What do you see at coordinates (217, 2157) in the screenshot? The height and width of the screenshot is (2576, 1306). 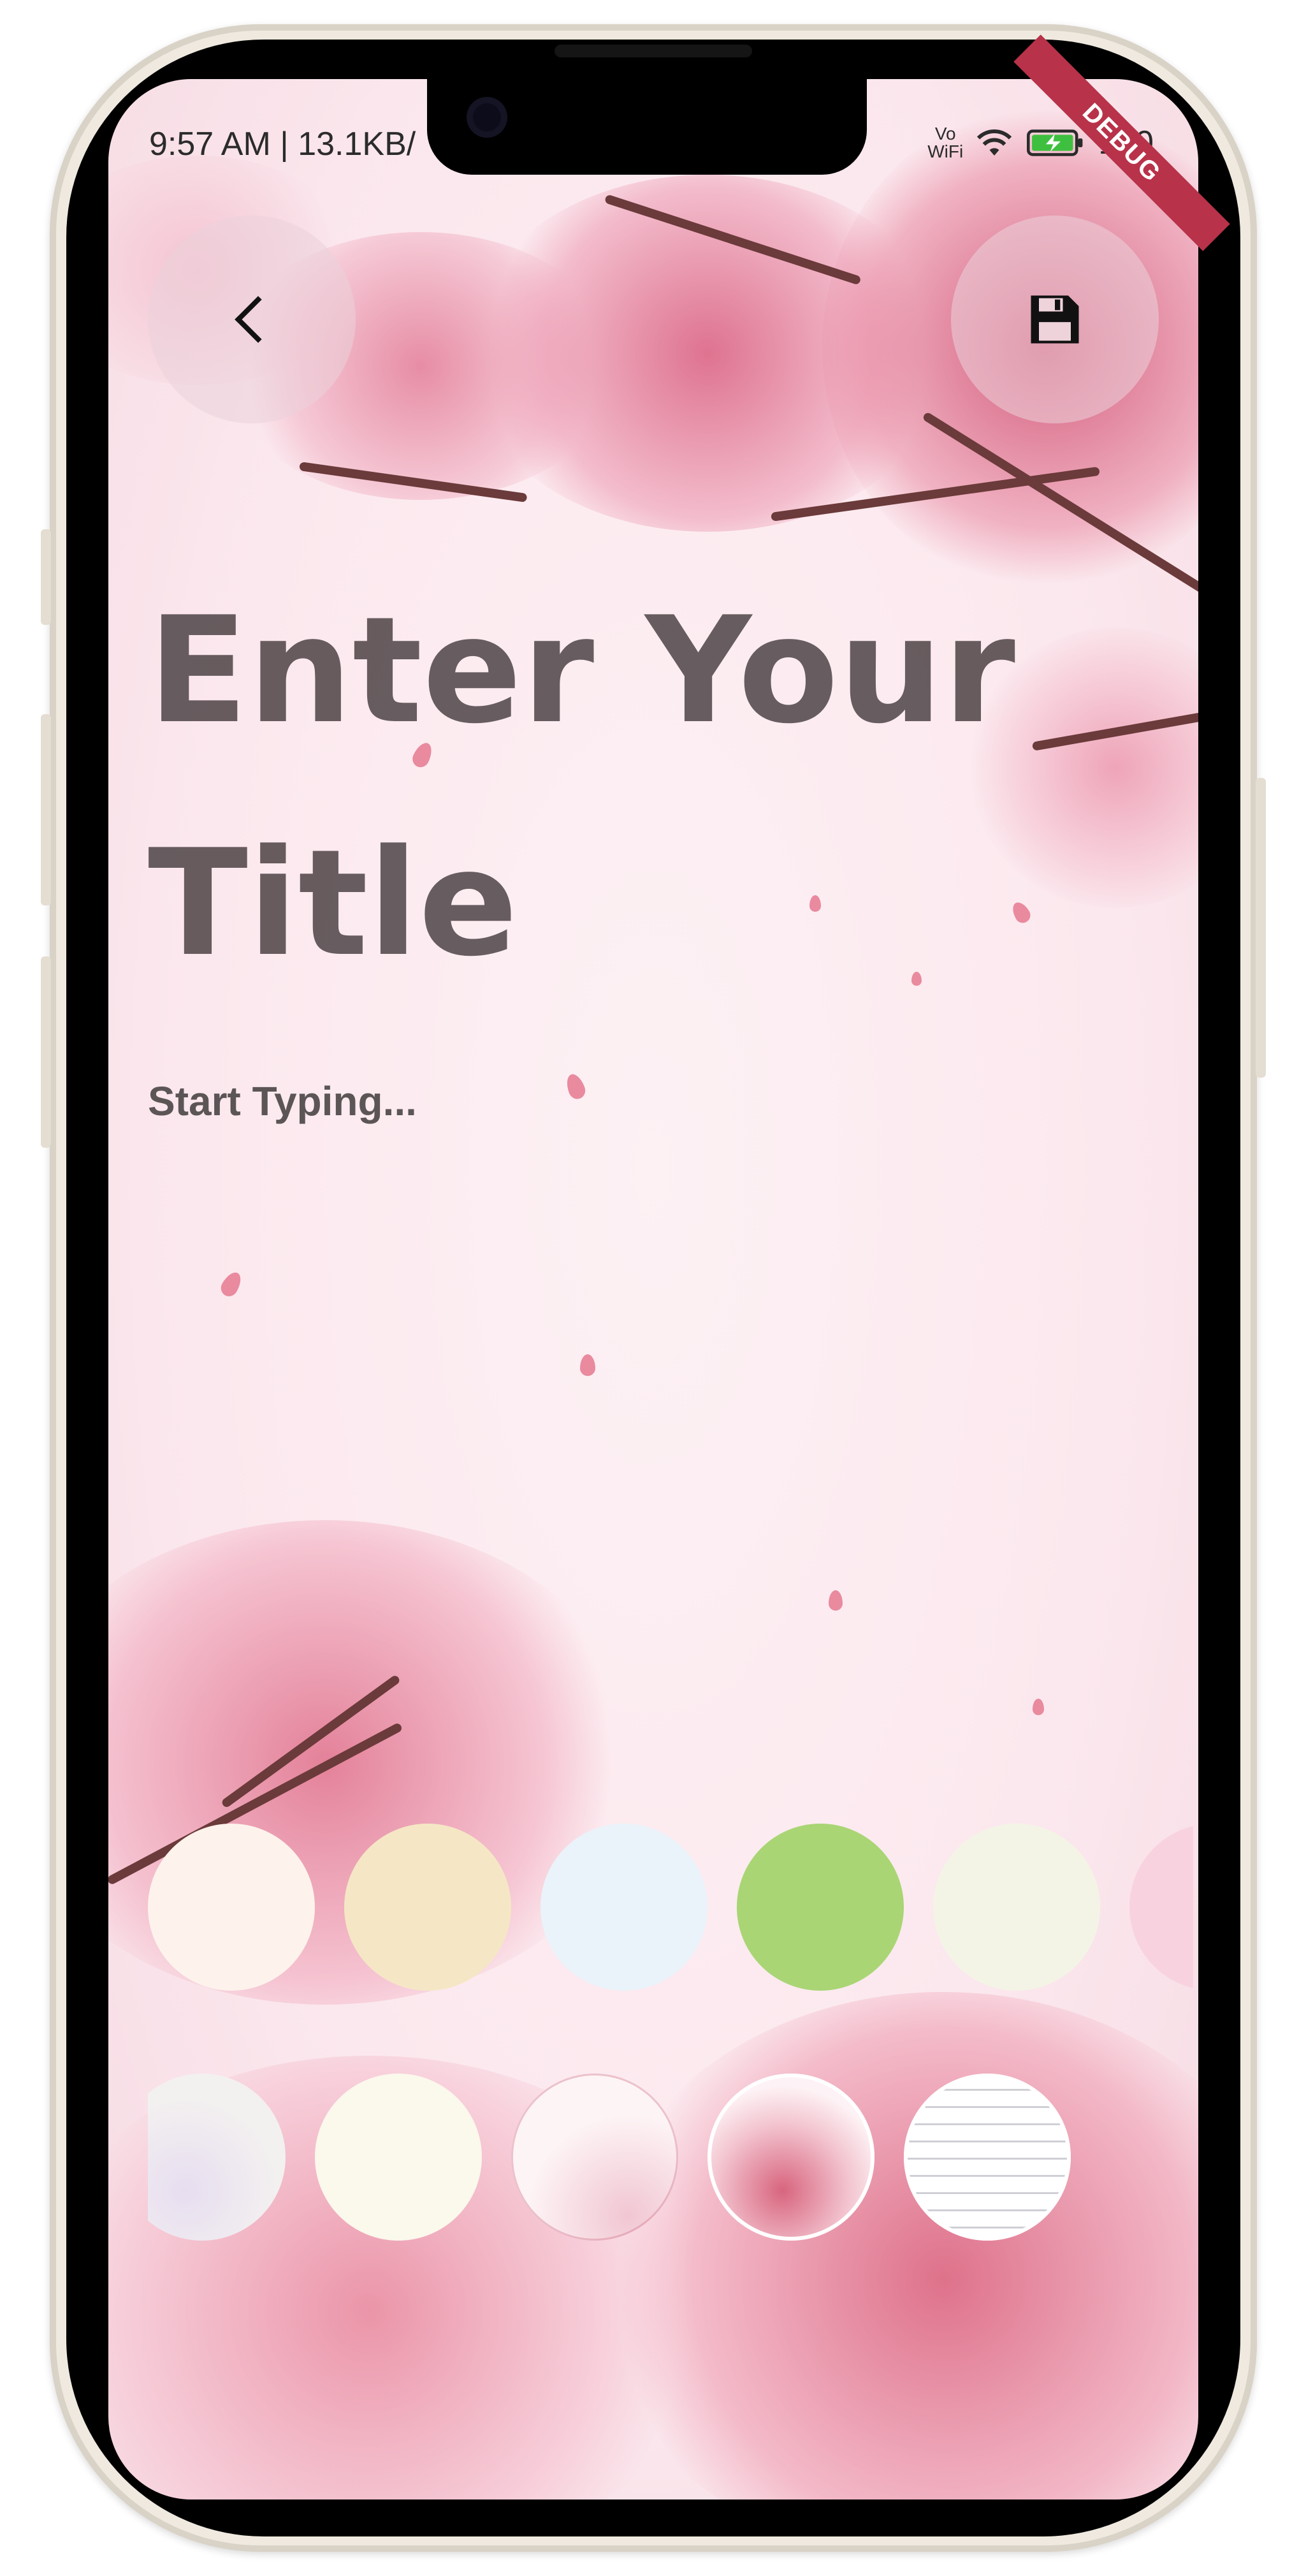 I see `background-option-lavender` at bounding box center [217, 2157].